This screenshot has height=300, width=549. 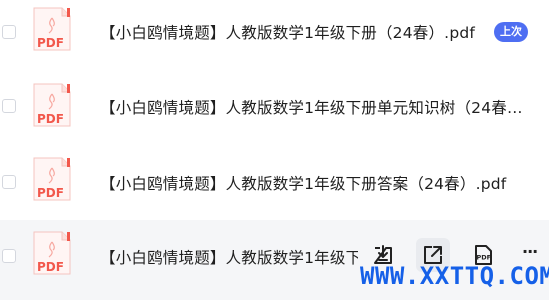 I want to click on more-icon: ···, so click(x=530, y=251).